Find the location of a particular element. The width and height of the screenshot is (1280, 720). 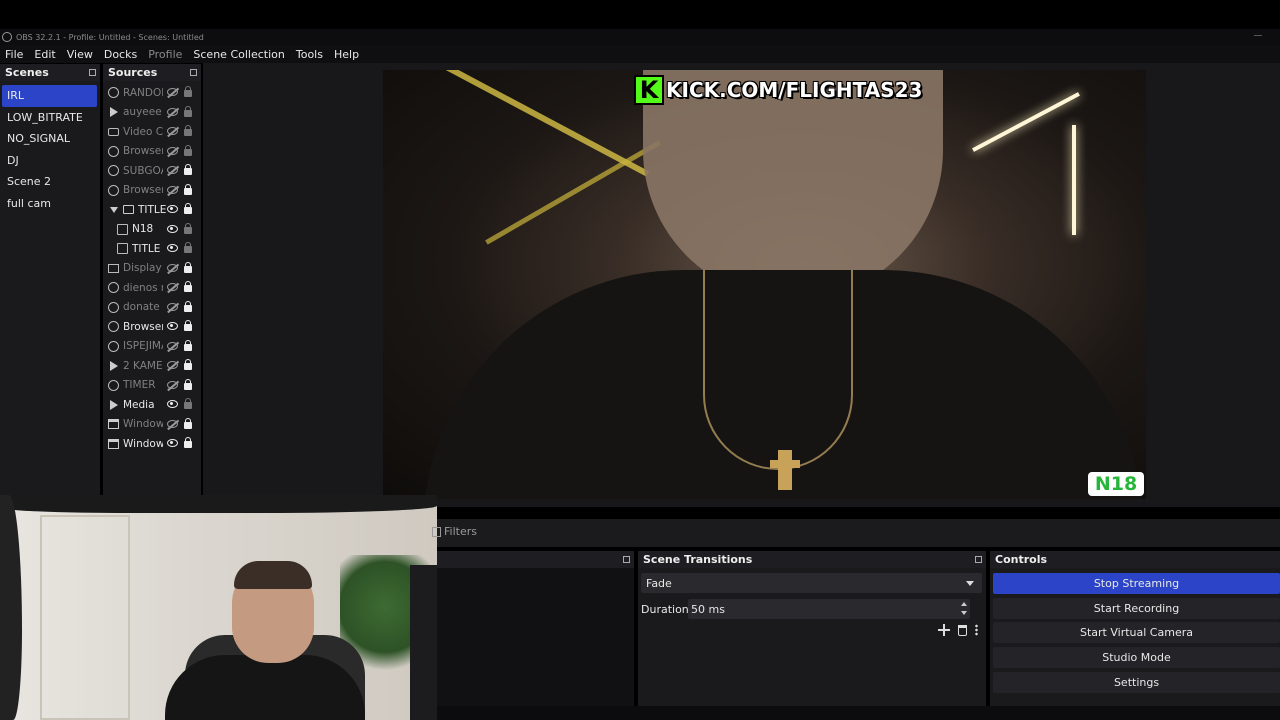

source-item: 2 KAMEF is located at coordinates (152, 366).